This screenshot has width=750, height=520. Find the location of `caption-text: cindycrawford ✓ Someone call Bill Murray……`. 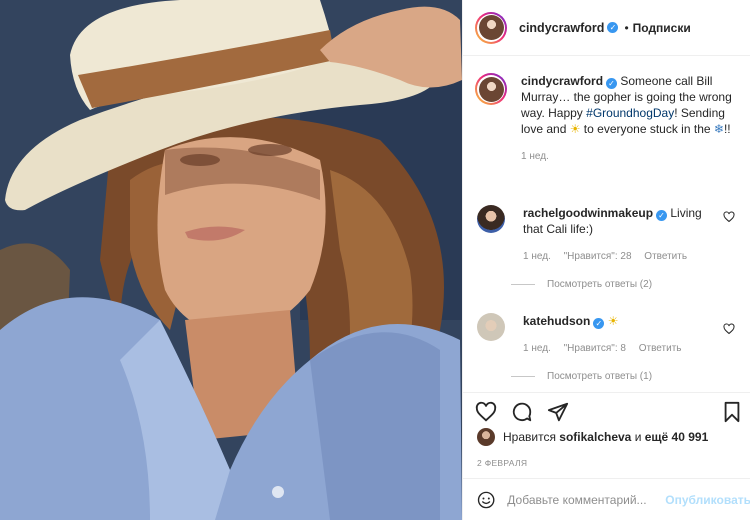

caption-text: cindycrawford ✓ Someone call Bill Murray…… is located at coordinates (626, 105).